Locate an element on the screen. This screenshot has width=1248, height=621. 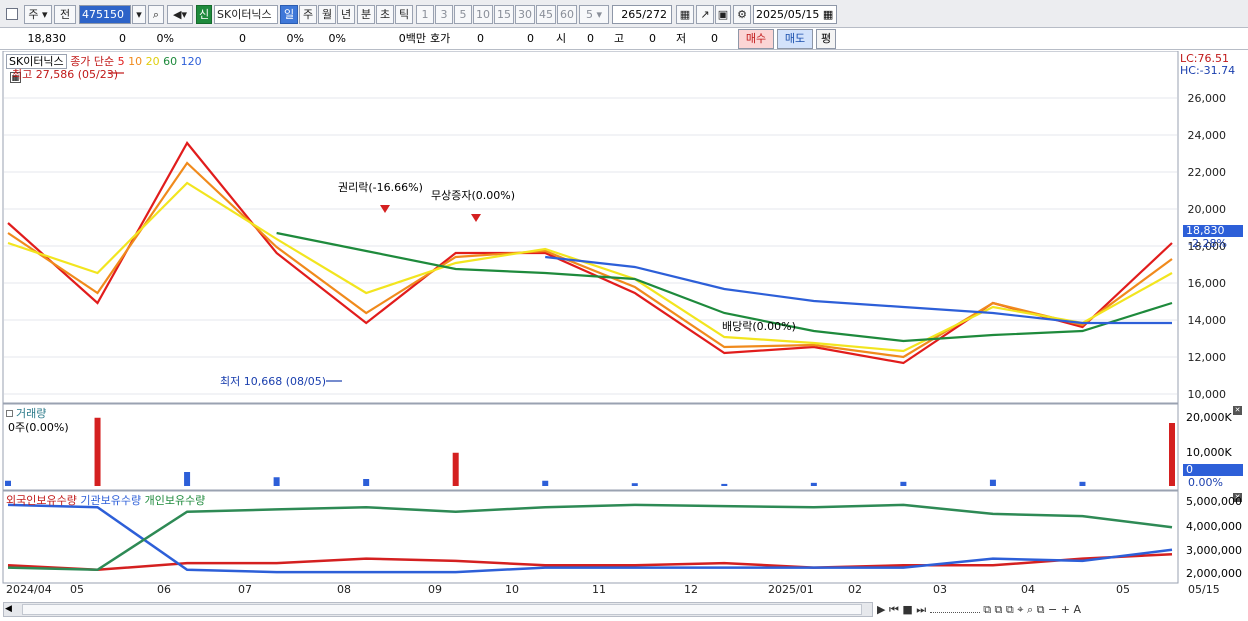
magnify-icon: ⌕ is located at coordinates (1030, 609).